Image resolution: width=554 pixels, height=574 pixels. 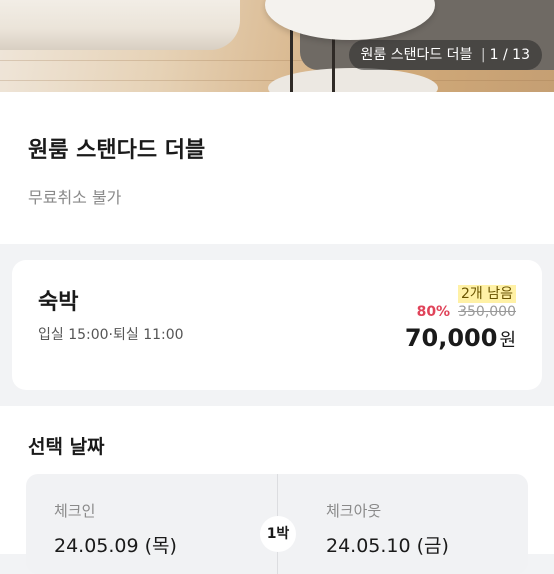 I want to click on photo-counter-badge: 원룸 스탠다드 더블 | 1 / 13, so click(x=445, y=55).